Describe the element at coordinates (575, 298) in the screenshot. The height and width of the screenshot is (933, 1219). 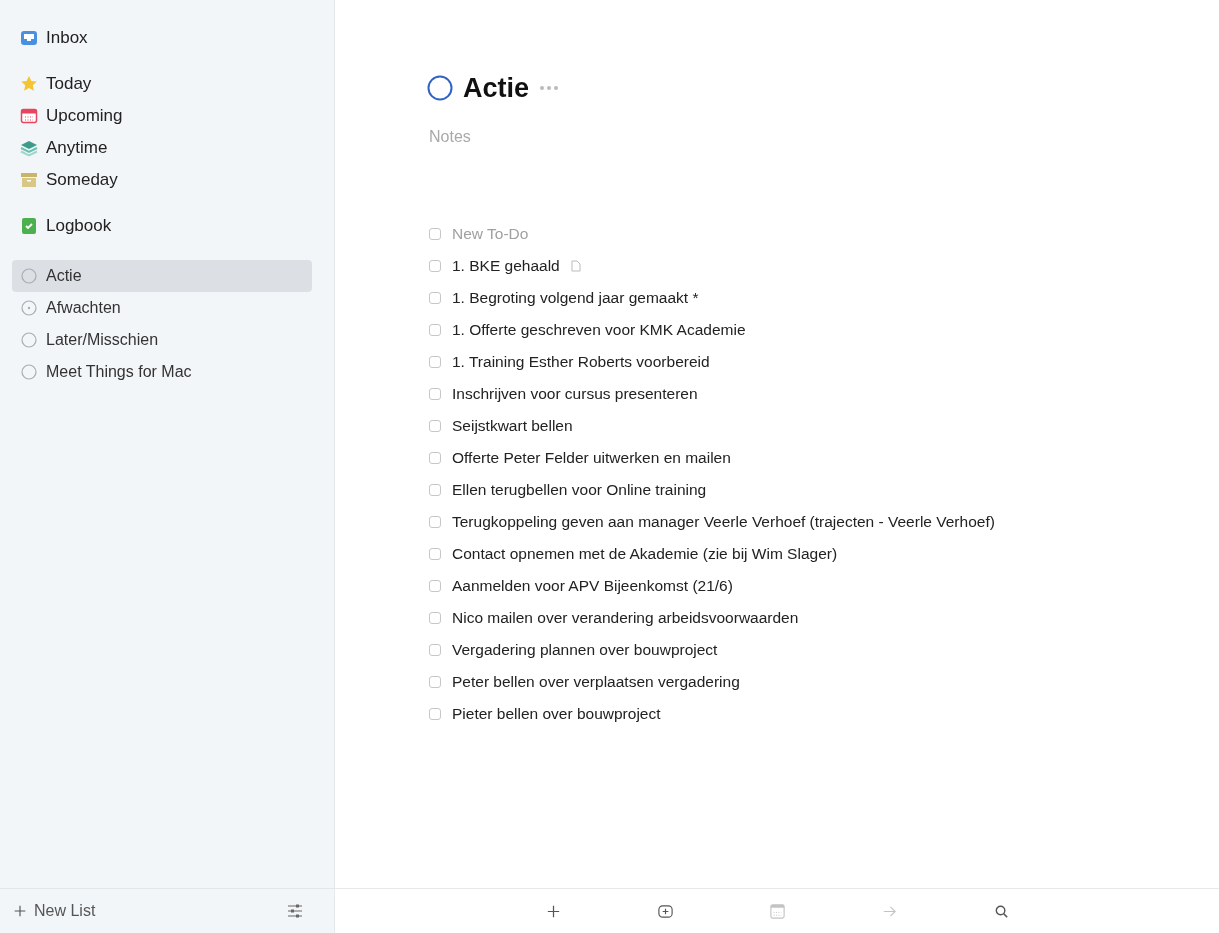
I see `task-title: 1. Begroting volgend jaar gemaakt *` at that location.